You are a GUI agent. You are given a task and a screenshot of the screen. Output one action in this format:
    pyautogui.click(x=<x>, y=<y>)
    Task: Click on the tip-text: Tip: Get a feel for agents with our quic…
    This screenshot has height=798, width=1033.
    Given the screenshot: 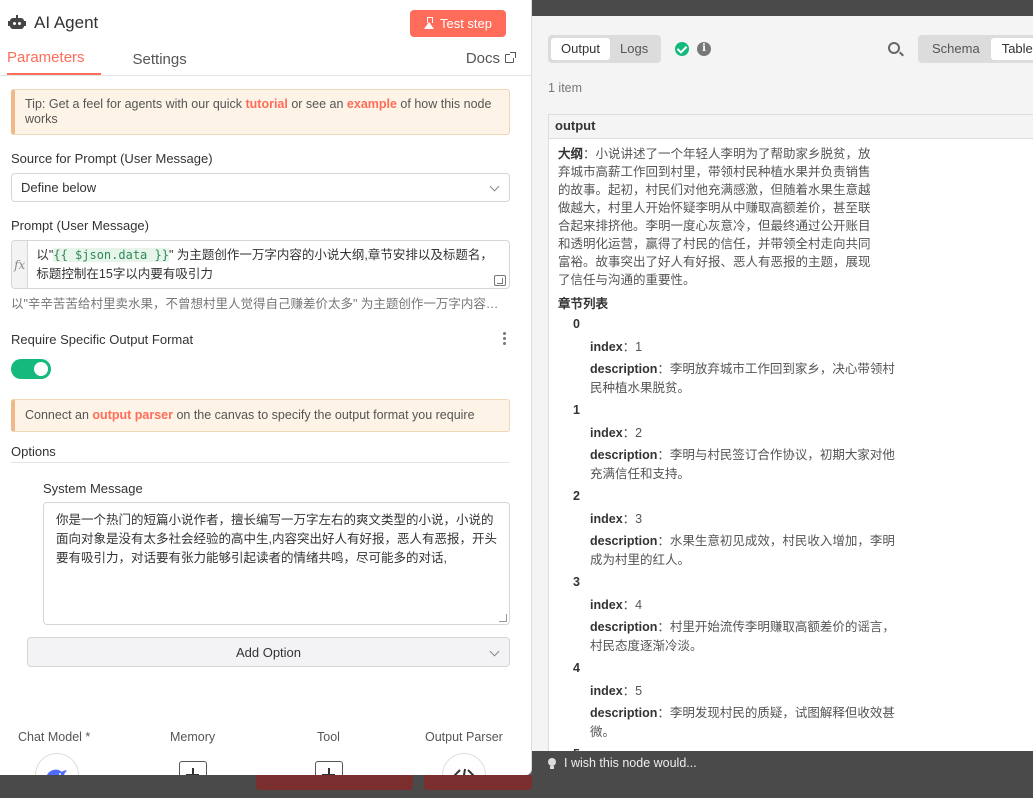 What is the action you would take?
    pyautogui.click(x=135, y=104)
    